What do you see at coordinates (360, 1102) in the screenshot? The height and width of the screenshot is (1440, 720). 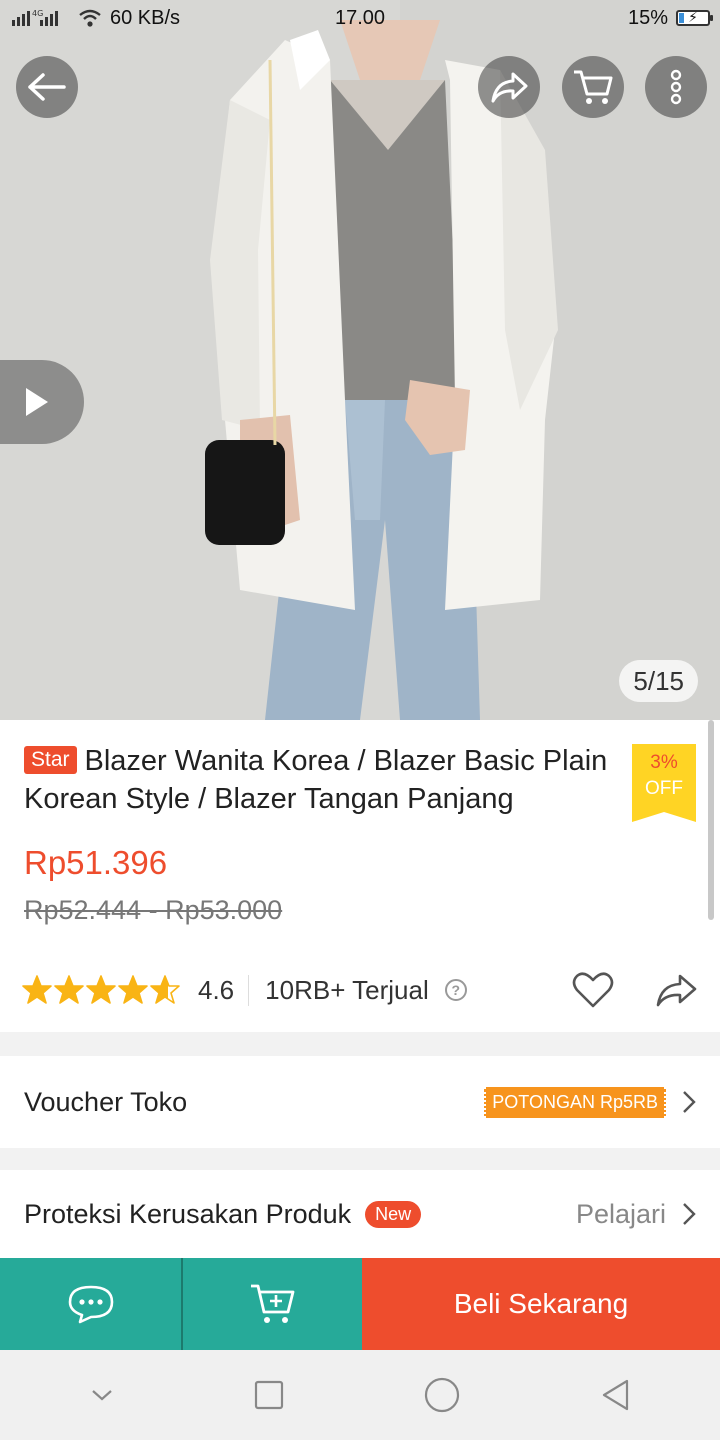 I see `voucher-row: Voucher Toko POTONGAN Rp5RB` at bounding box center [360, 1102].